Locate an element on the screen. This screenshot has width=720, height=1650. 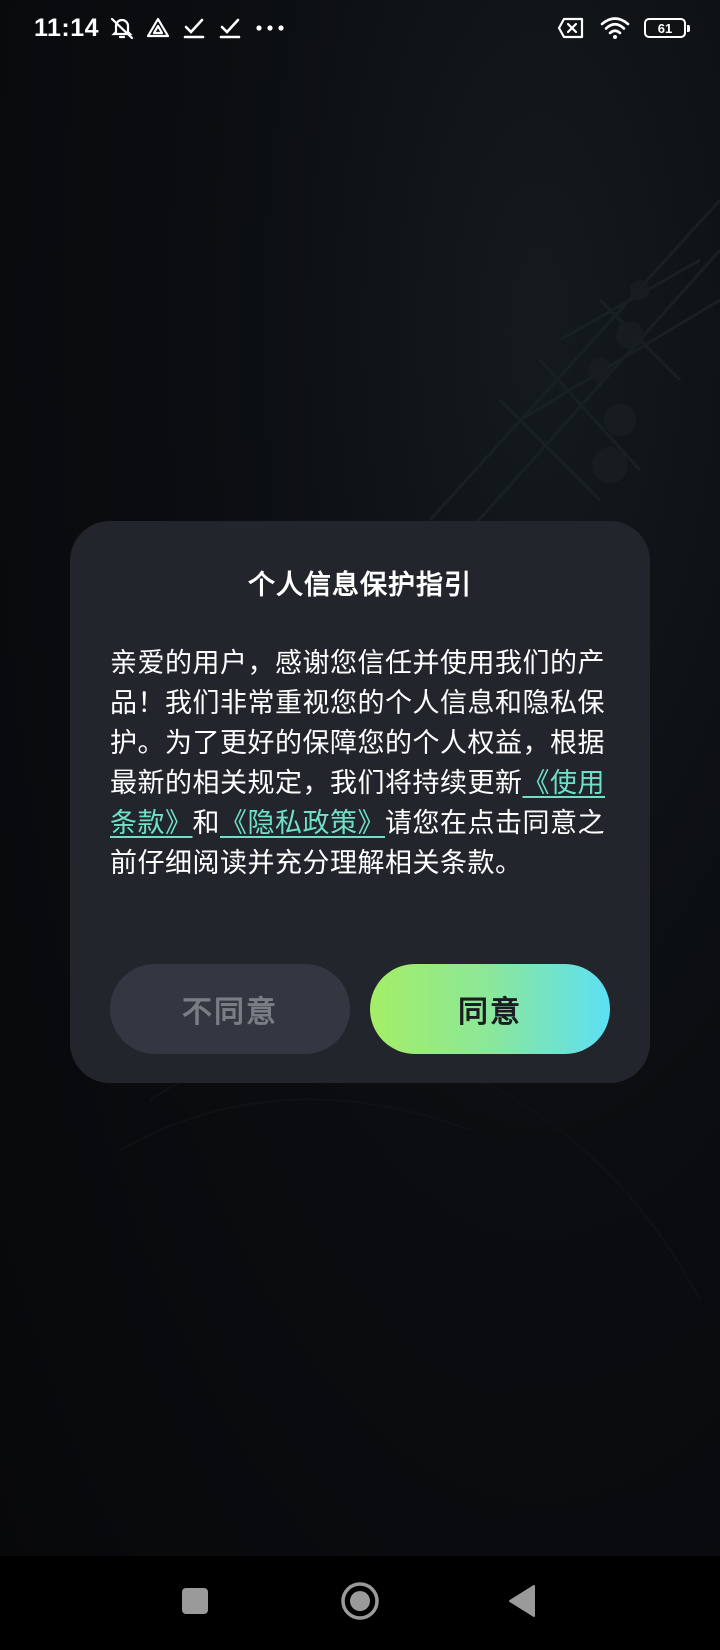
mute-notification-icon is located at coordinates (122, 28).